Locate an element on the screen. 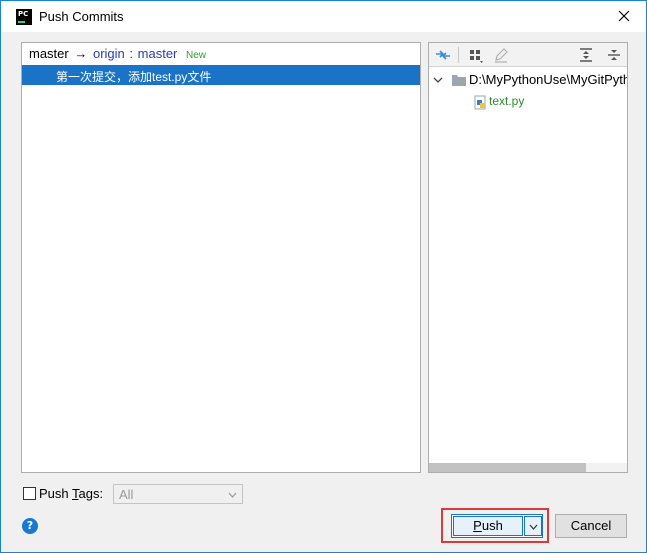  close-icon is located at coordinates (624, 16).